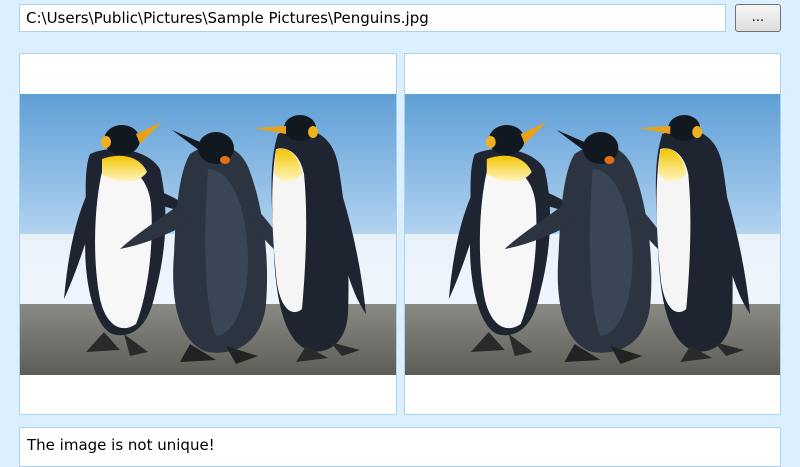  What do you see at coordinates (400, 447) in the screenshot?
I see `status-message-box: The image is not unique!` at bounding box center [400, 447].